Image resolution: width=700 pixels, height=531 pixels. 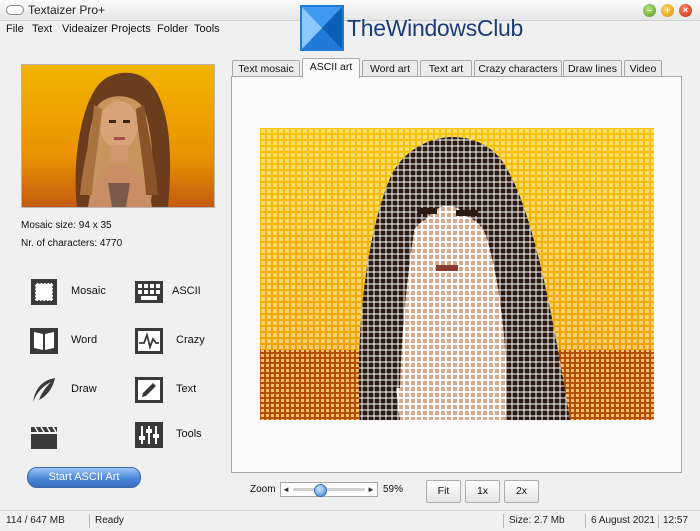 What do you see at coordinates (66, 225) in the screenshot?
I see `mosaic-size-text: Mosaic size: 94 x 35` at bounding box center [66, 225].